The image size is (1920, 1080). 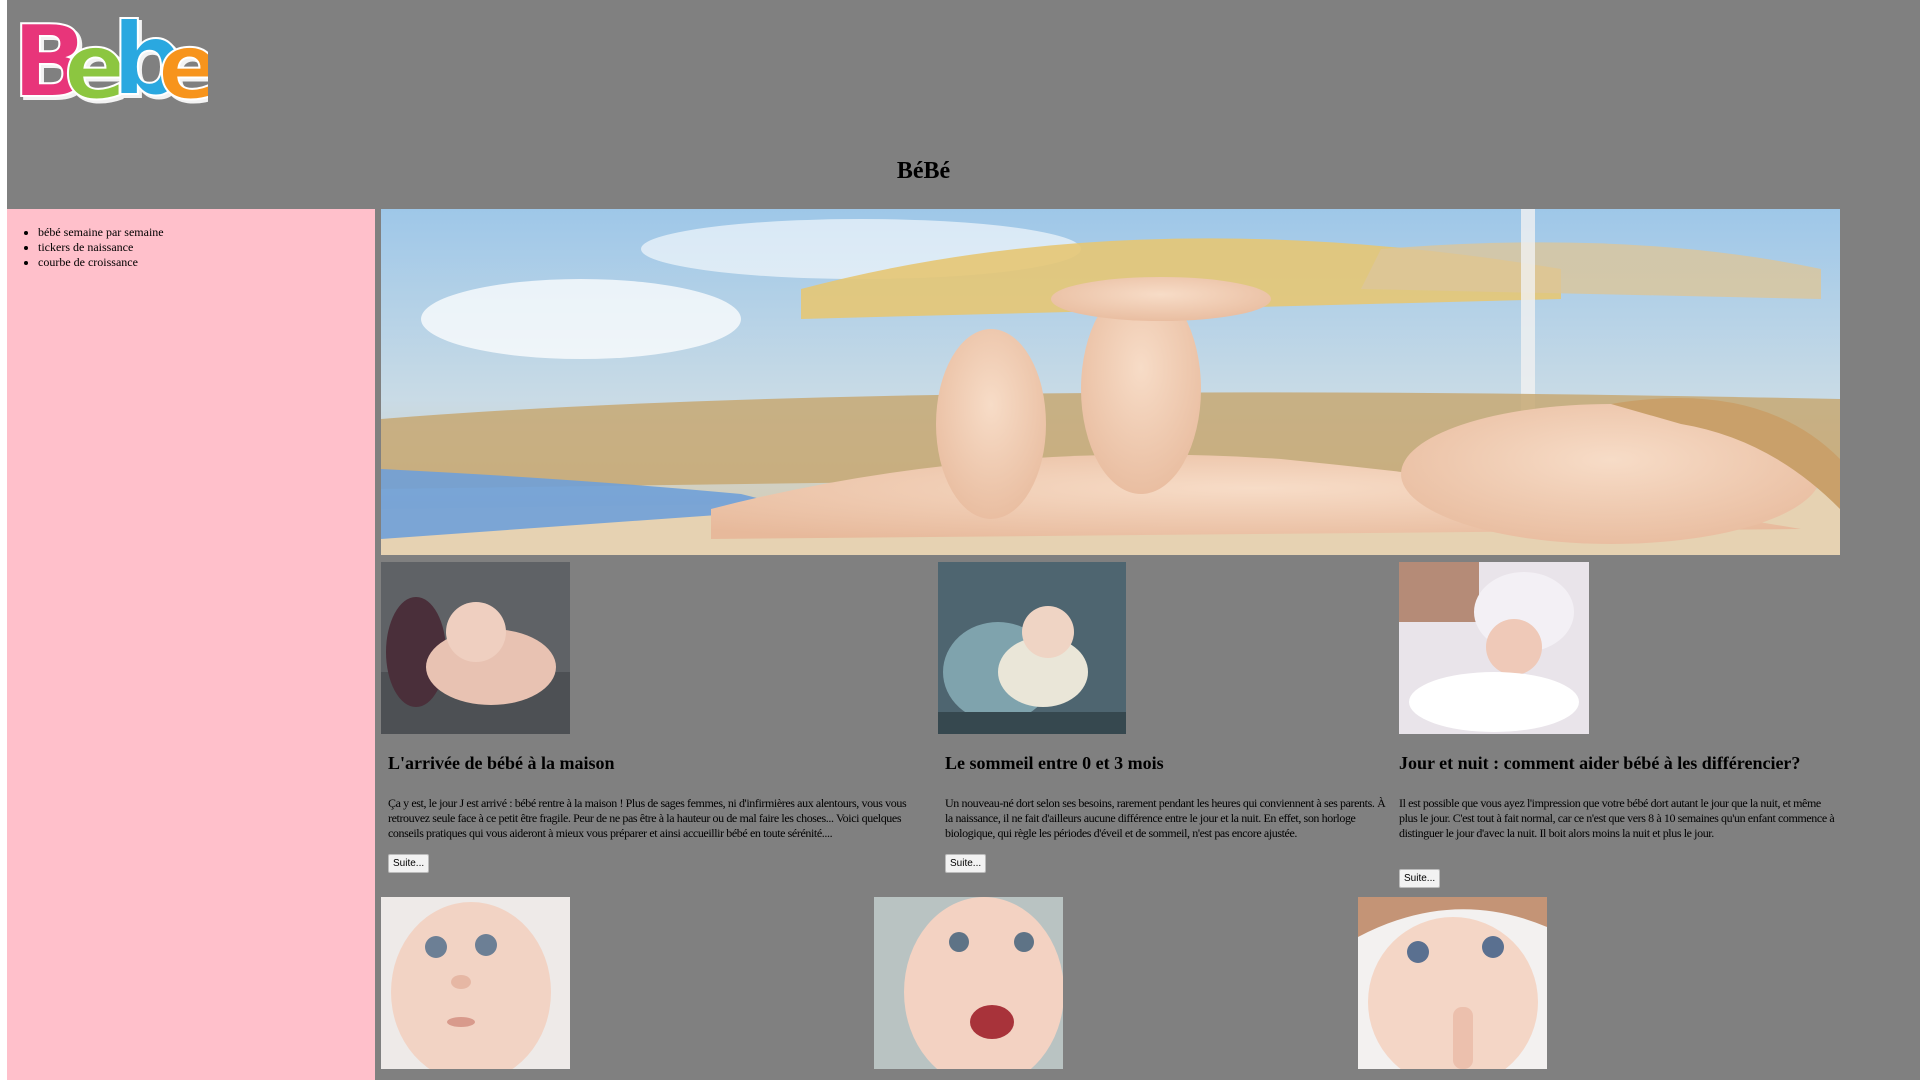 I want to click on article-image-jour-nuit, so click(x=1494, y=648).